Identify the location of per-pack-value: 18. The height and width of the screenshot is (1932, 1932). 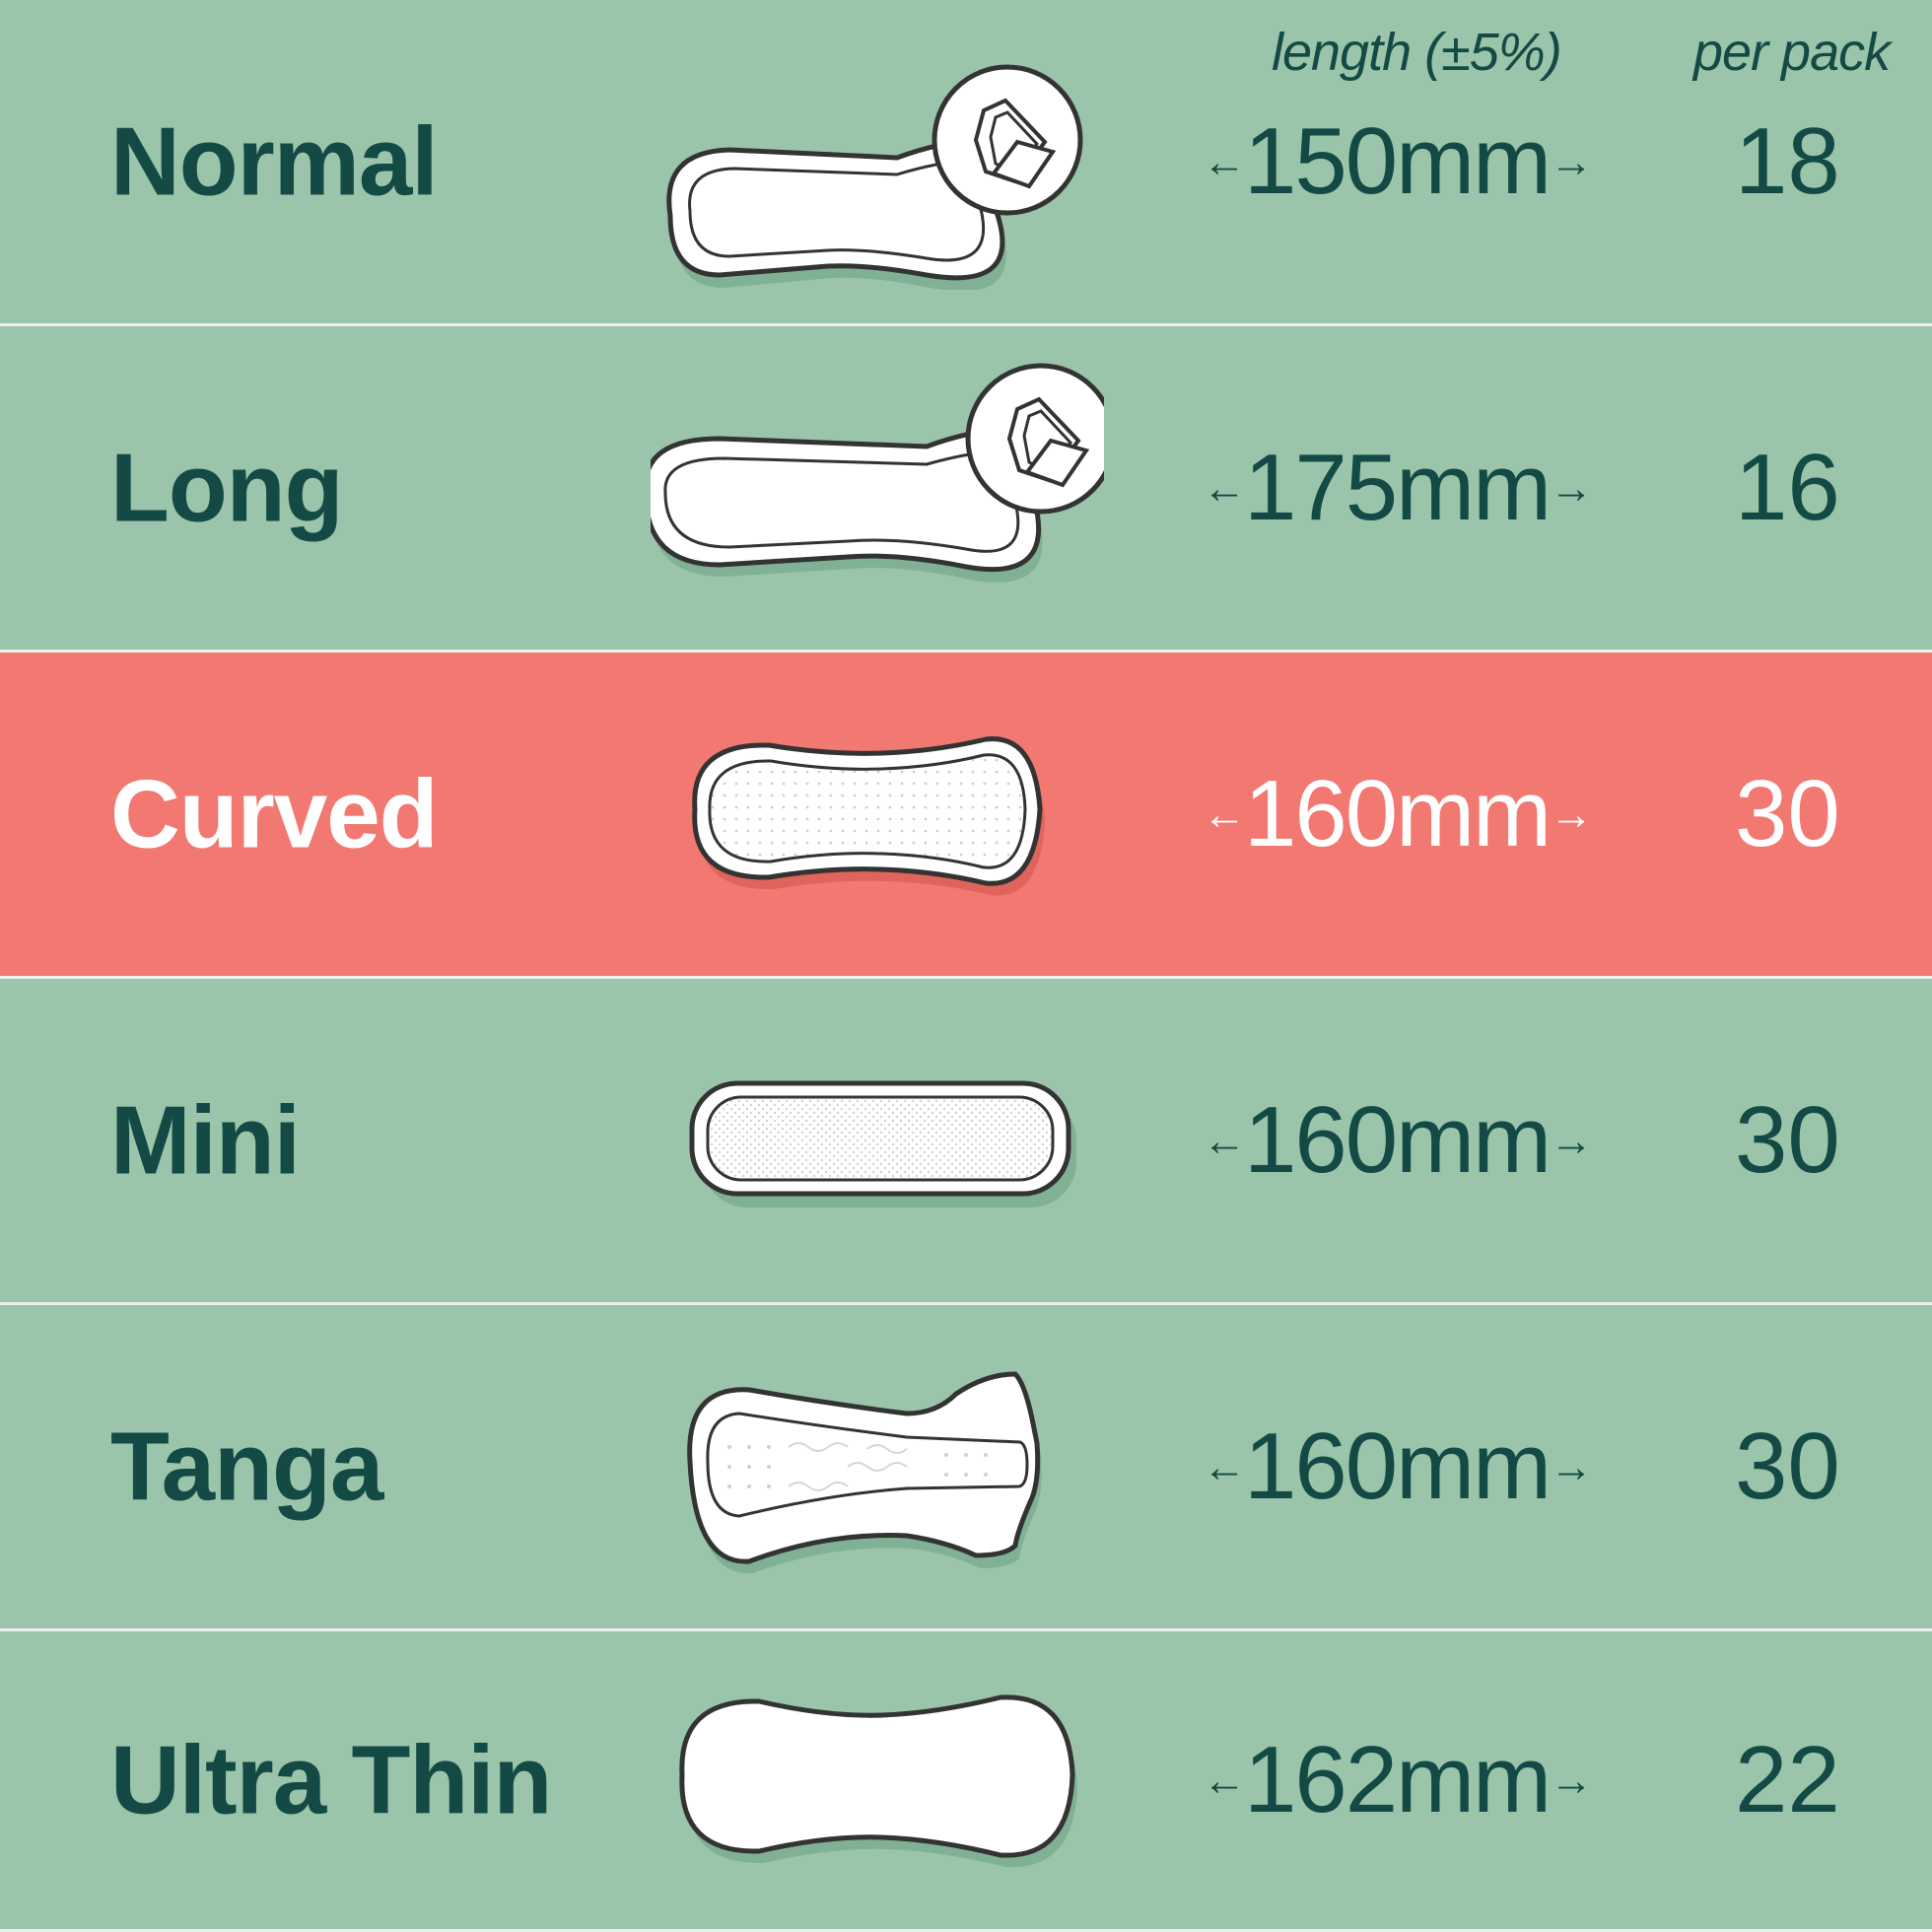
(1788, 161).